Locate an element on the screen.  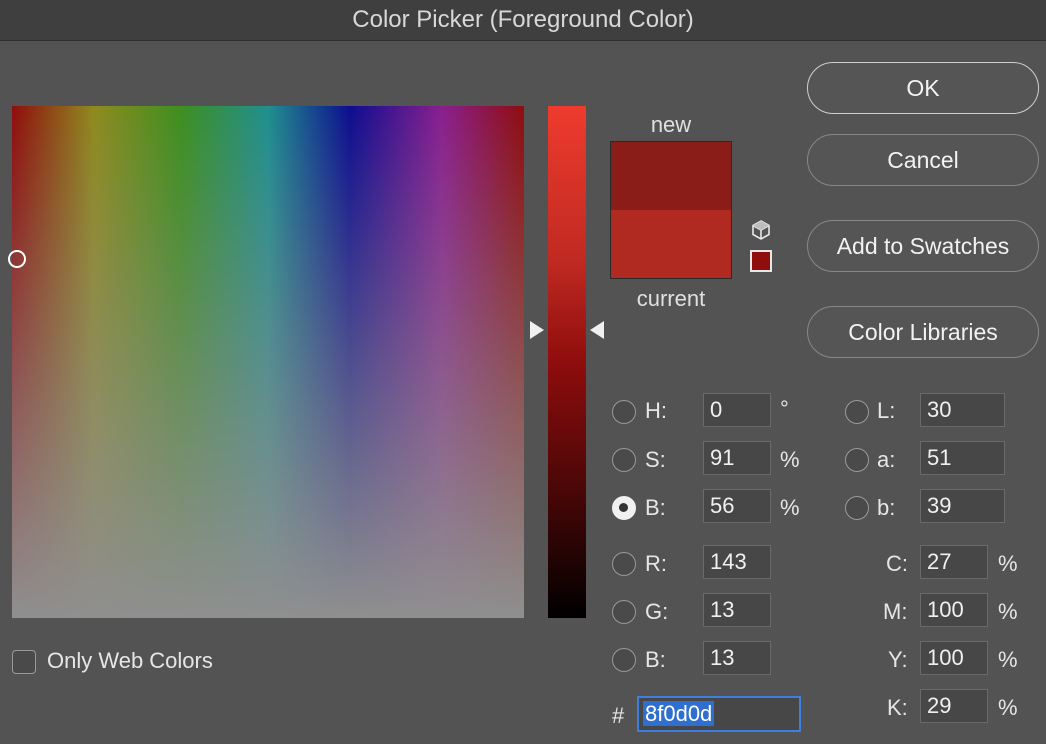
color-slider is located at coordinates (567, 362).